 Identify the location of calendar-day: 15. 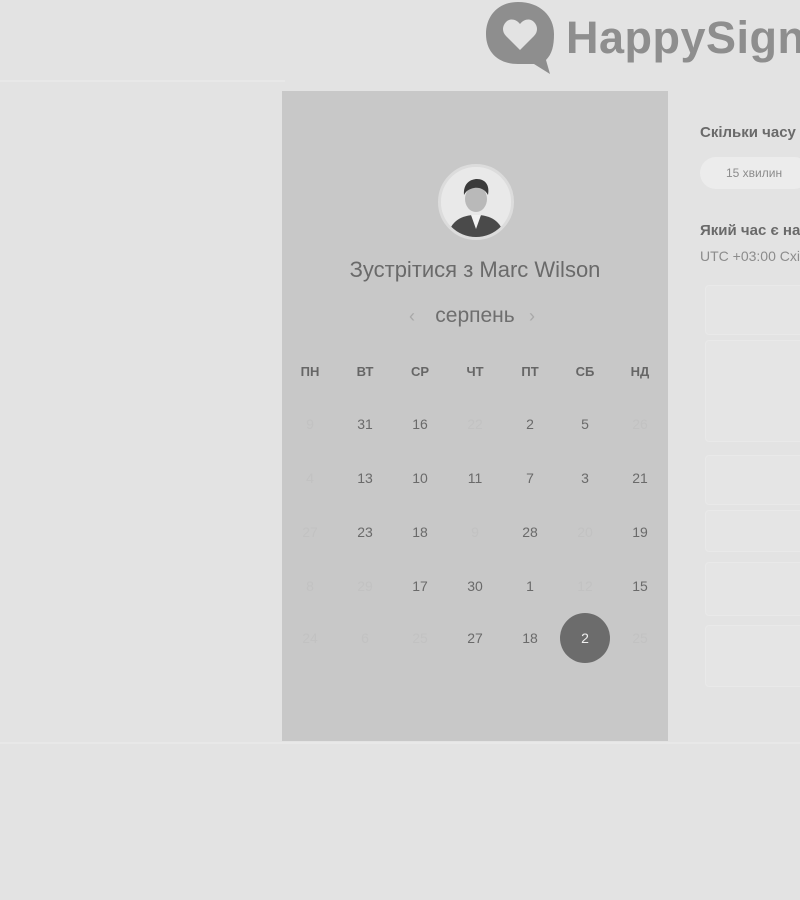
(640, 586).